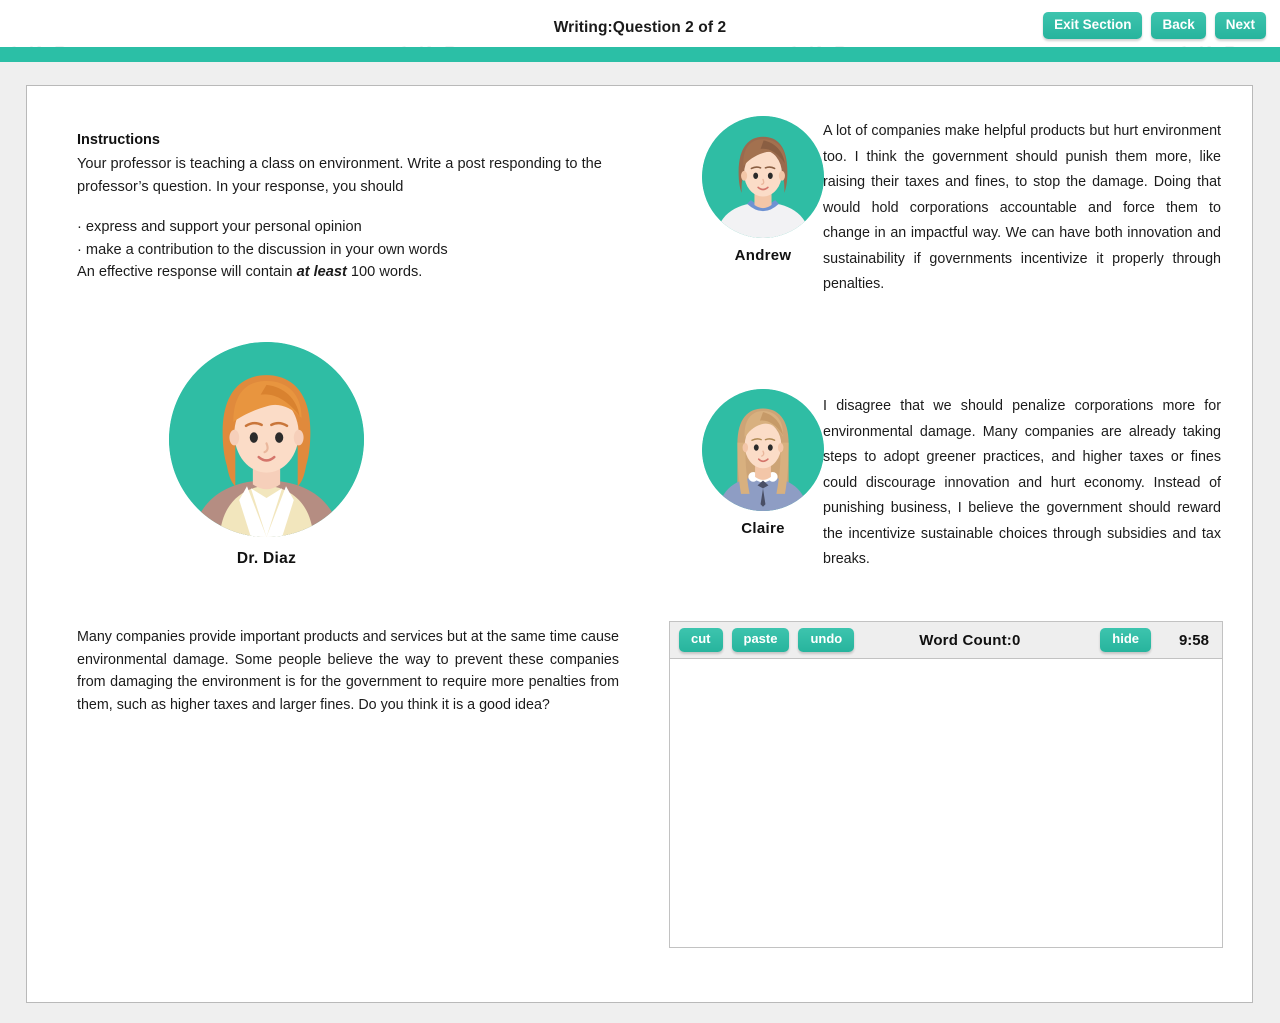  I want to click on student-name-claire: Claire, so click(763, 528).